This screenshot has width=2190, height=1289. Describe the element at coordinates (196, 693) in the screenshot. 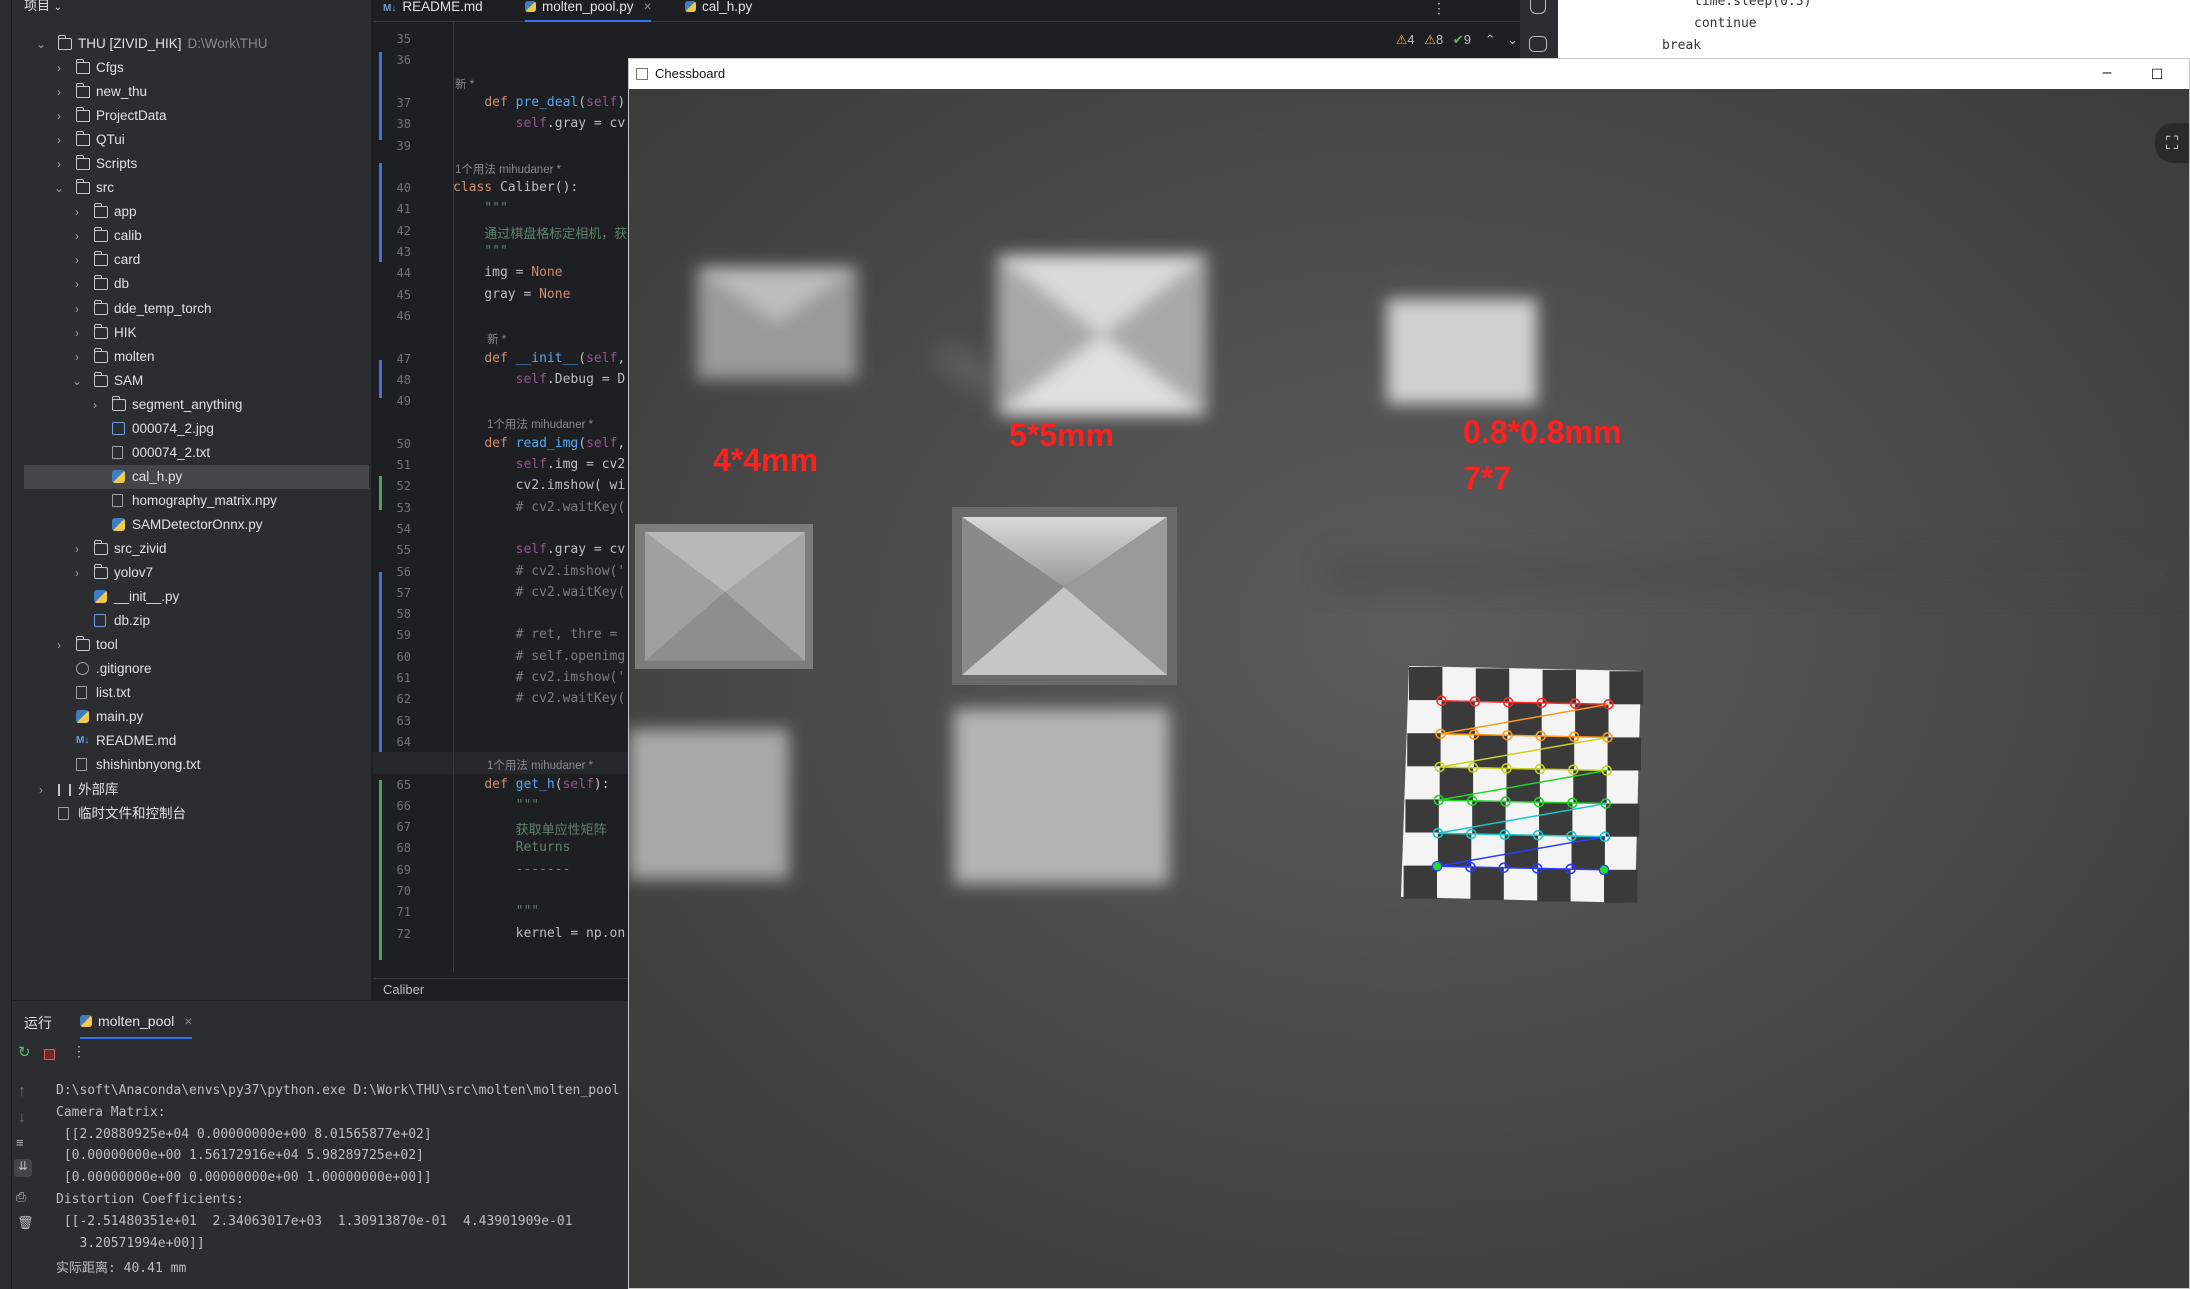

I see `tree-item: list.txt` at that location.